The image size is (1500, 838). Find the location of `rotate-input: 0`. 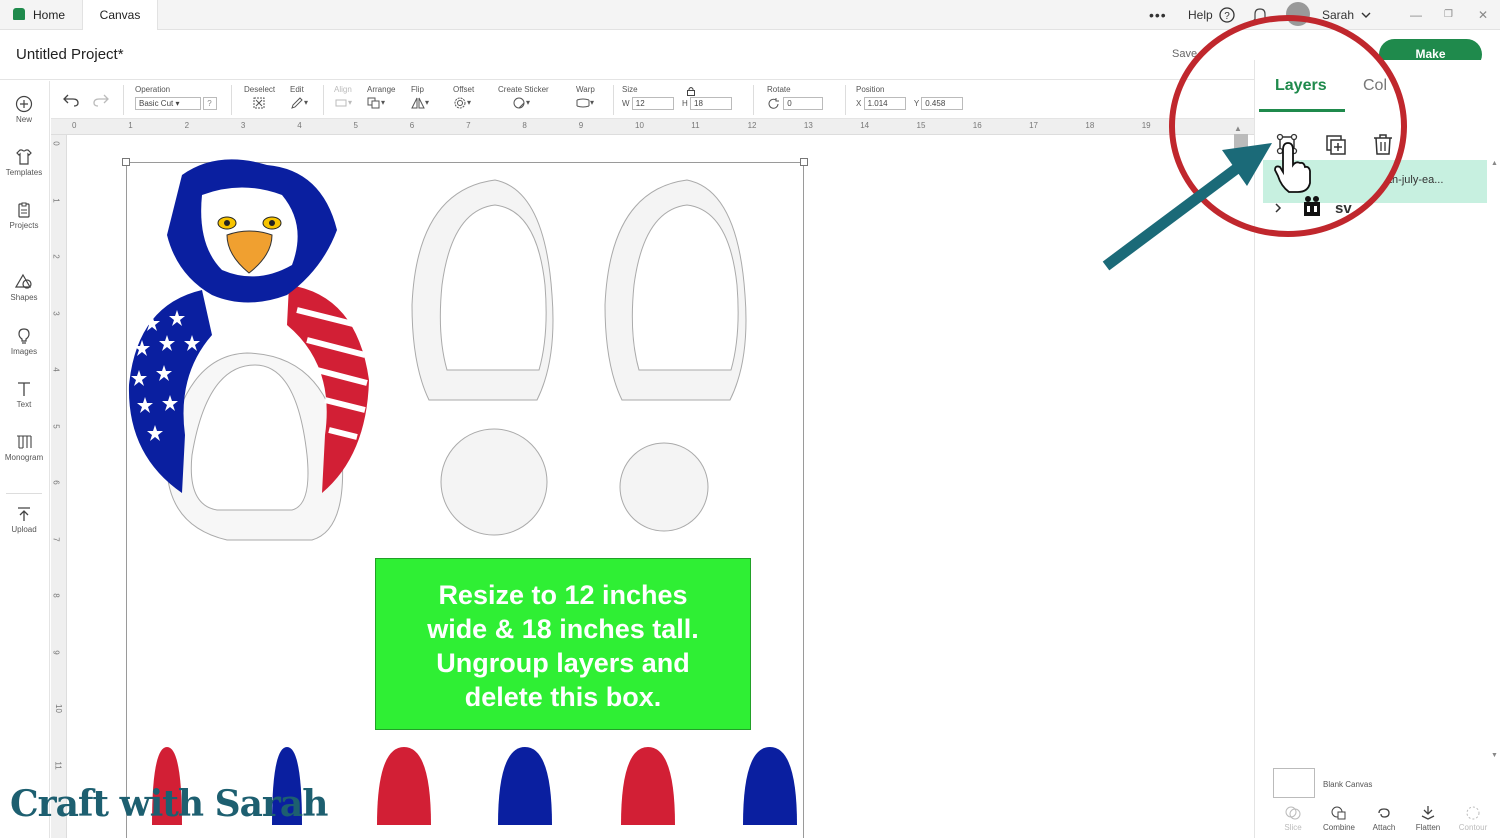

rotate-input: 0 is located at coordinates (803, 103).